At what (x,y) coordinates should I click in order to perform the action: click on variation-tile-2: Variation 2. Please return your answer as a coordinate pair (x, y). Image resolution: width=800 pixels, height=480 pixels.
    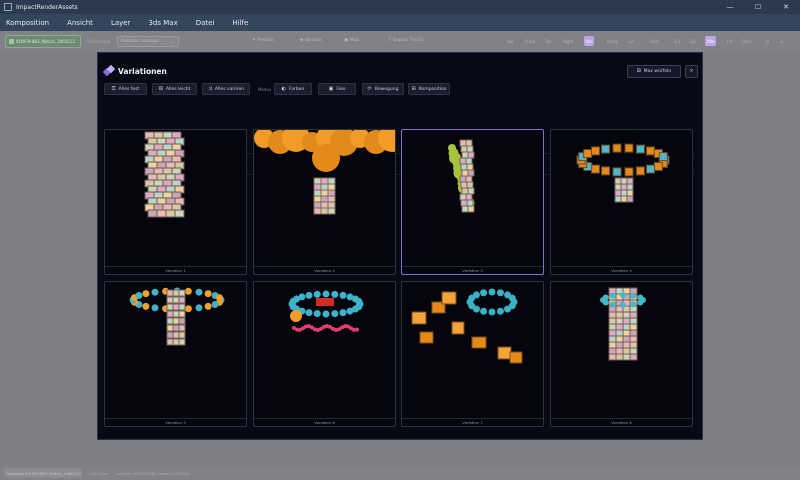
    Looking at the image, I should click on (324, 202).